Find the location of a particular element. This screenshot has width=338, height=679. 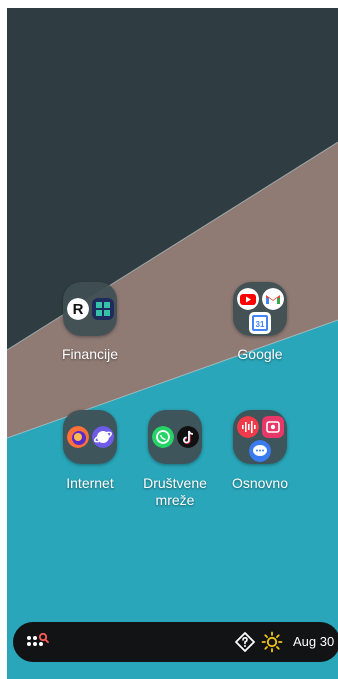

whatsapp-icon is located at coordinates (163, 437).